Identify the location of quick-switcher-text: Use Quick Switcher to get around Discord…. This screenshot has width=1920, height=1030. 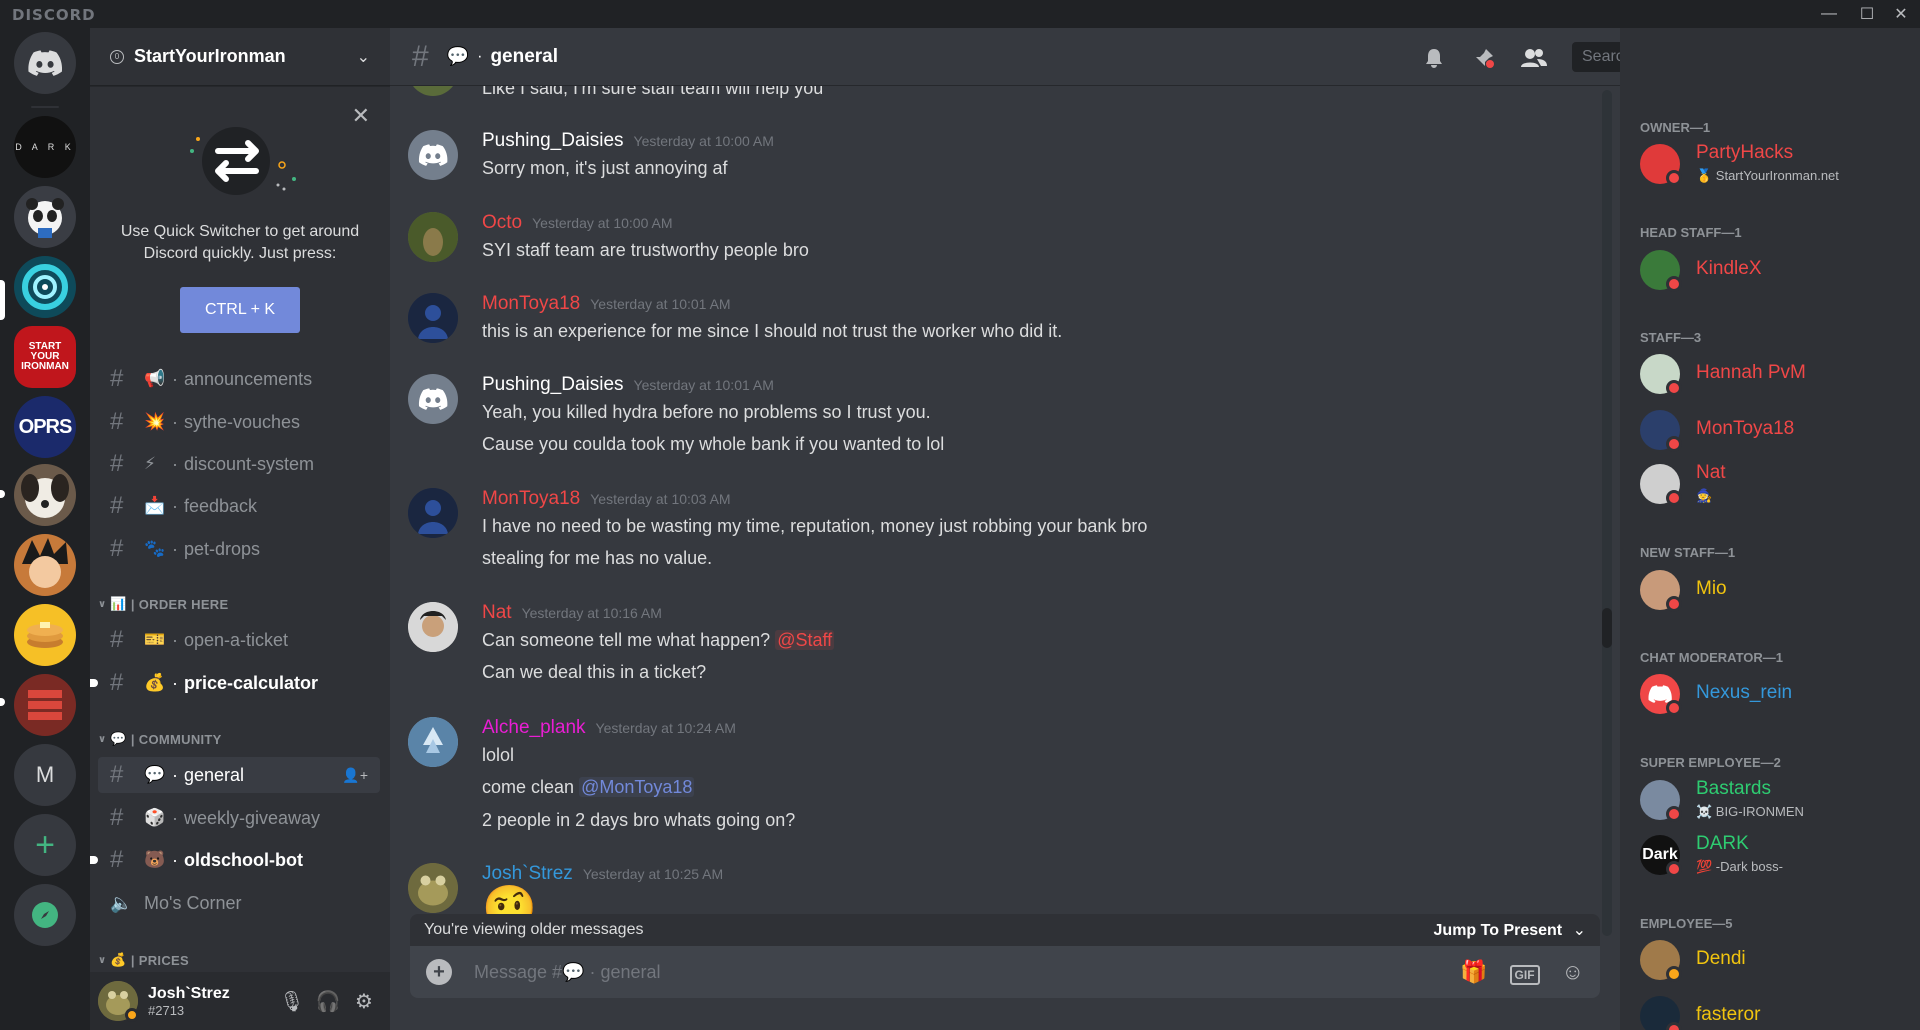
(240, 242).